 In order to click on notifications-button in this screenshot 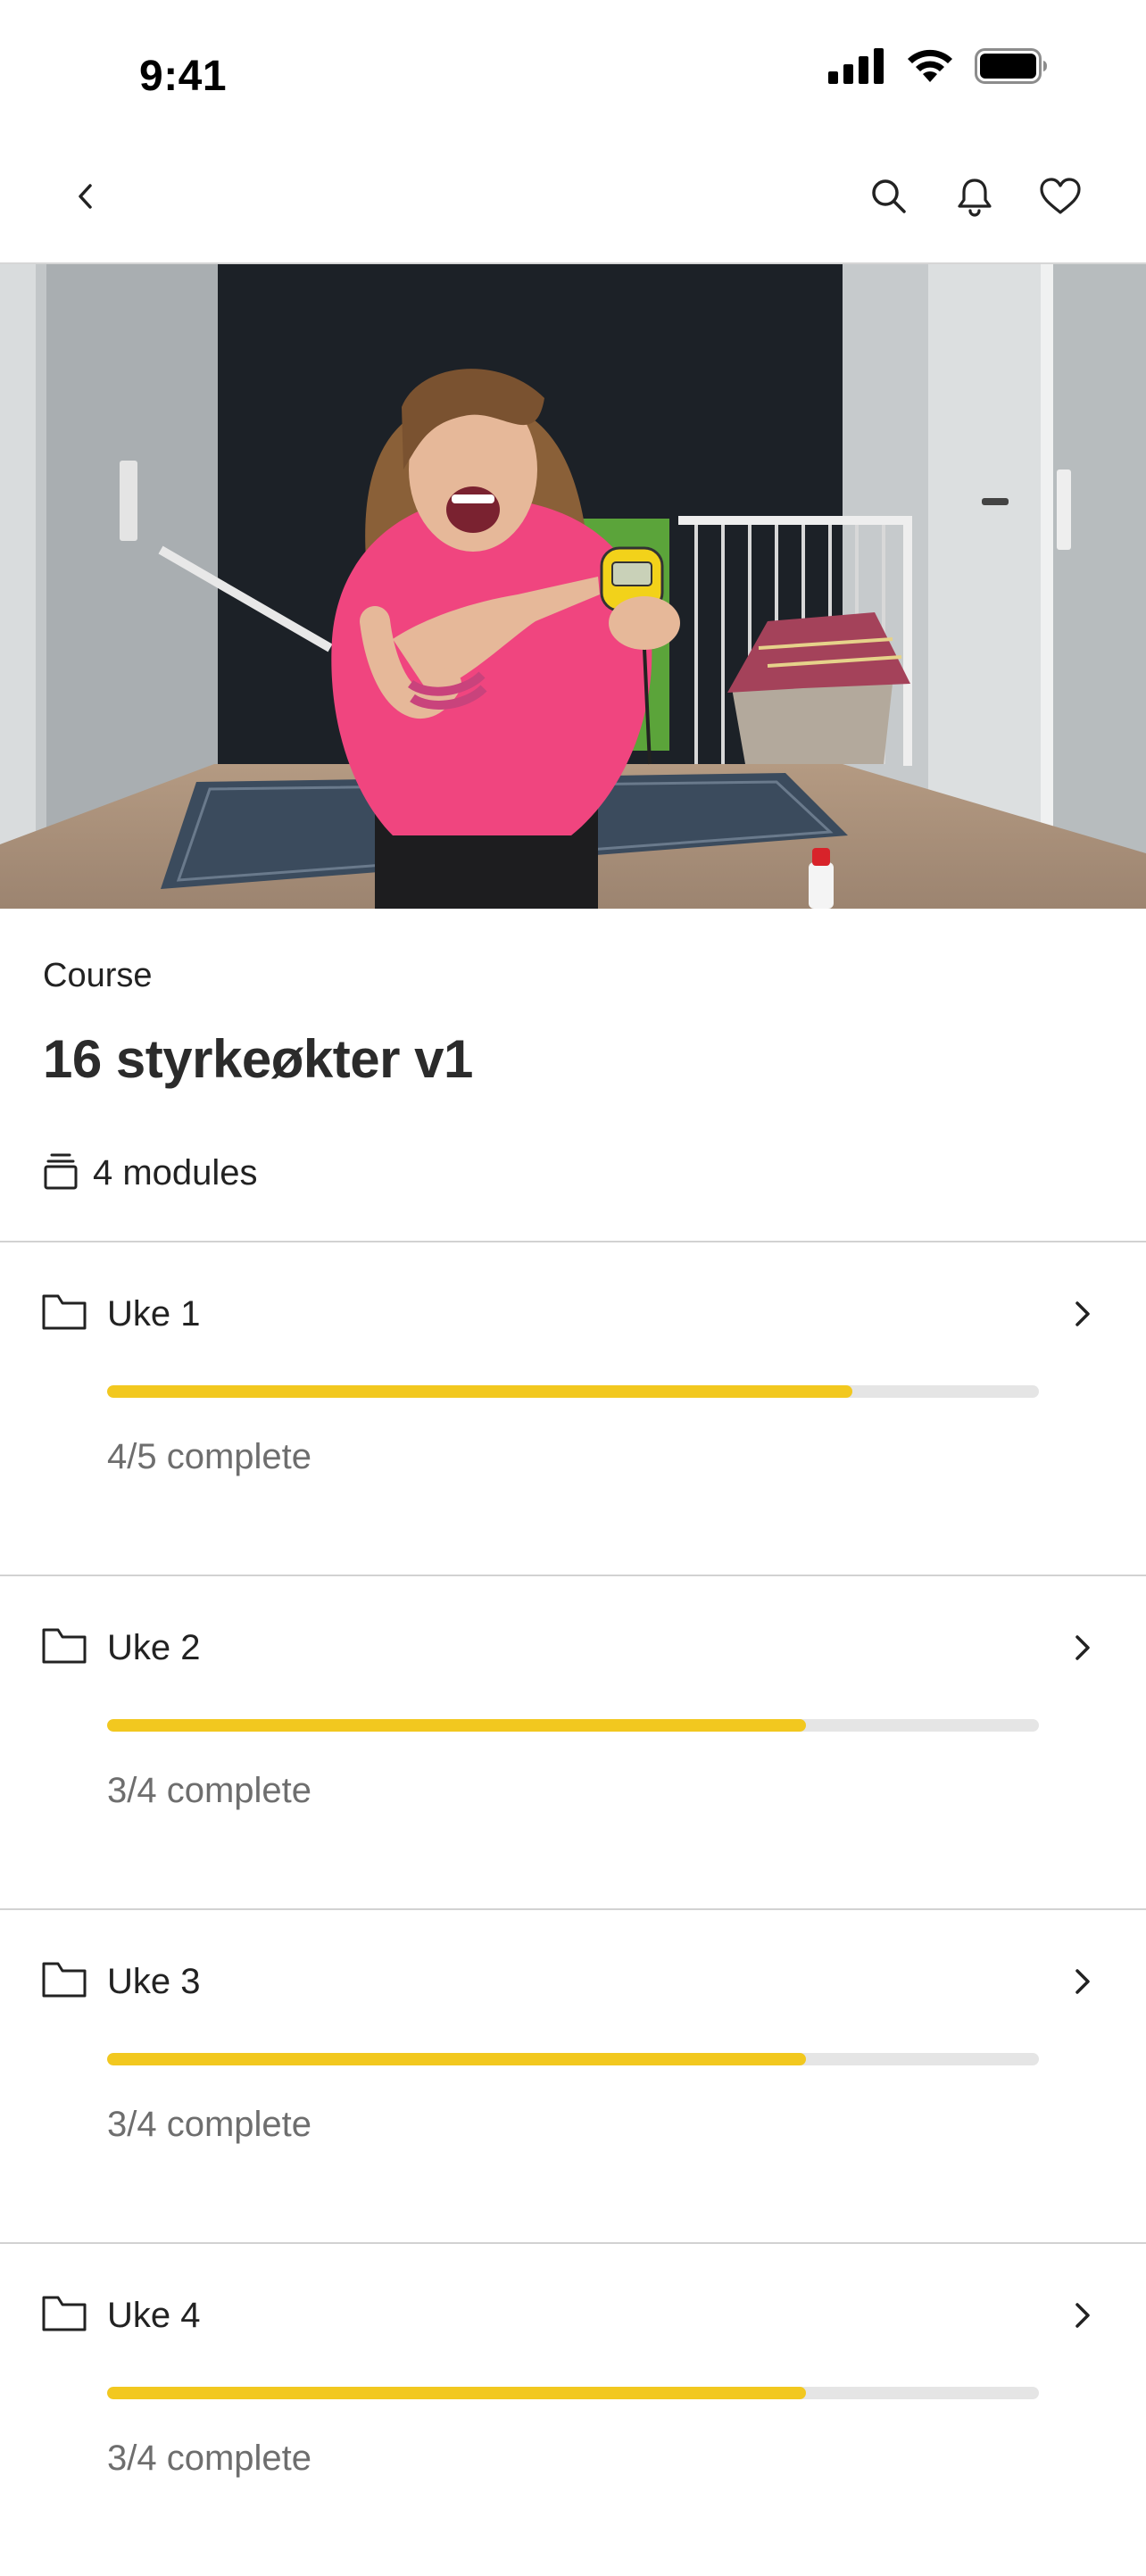, I will do `click(974, 199)`.